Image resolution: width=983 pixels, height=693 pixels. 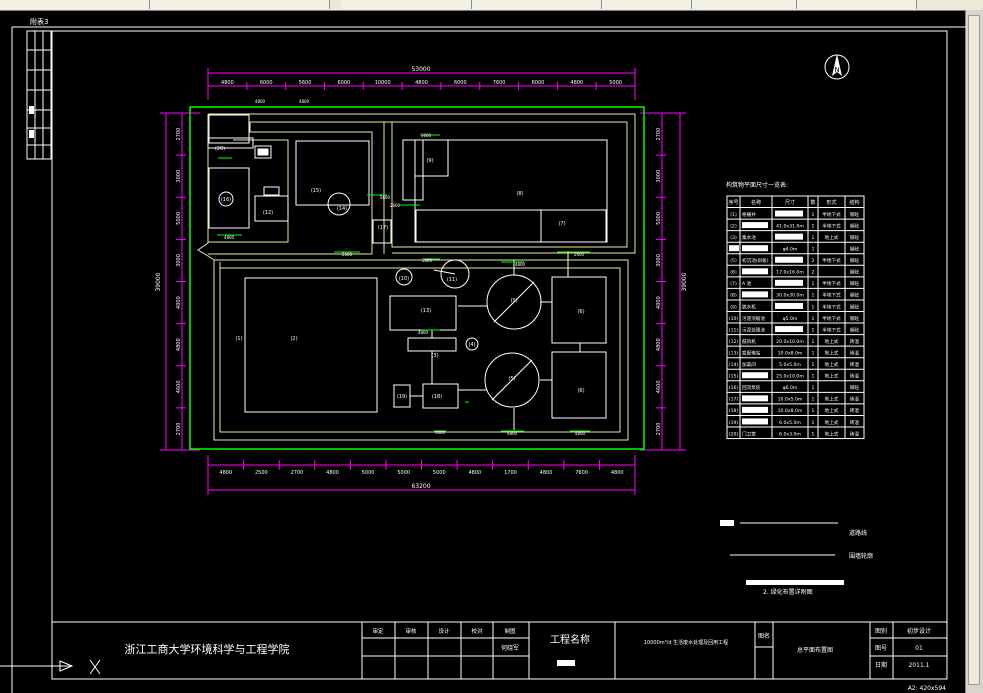 I want to click on table-cell: (5), so click(x=733, y=261).